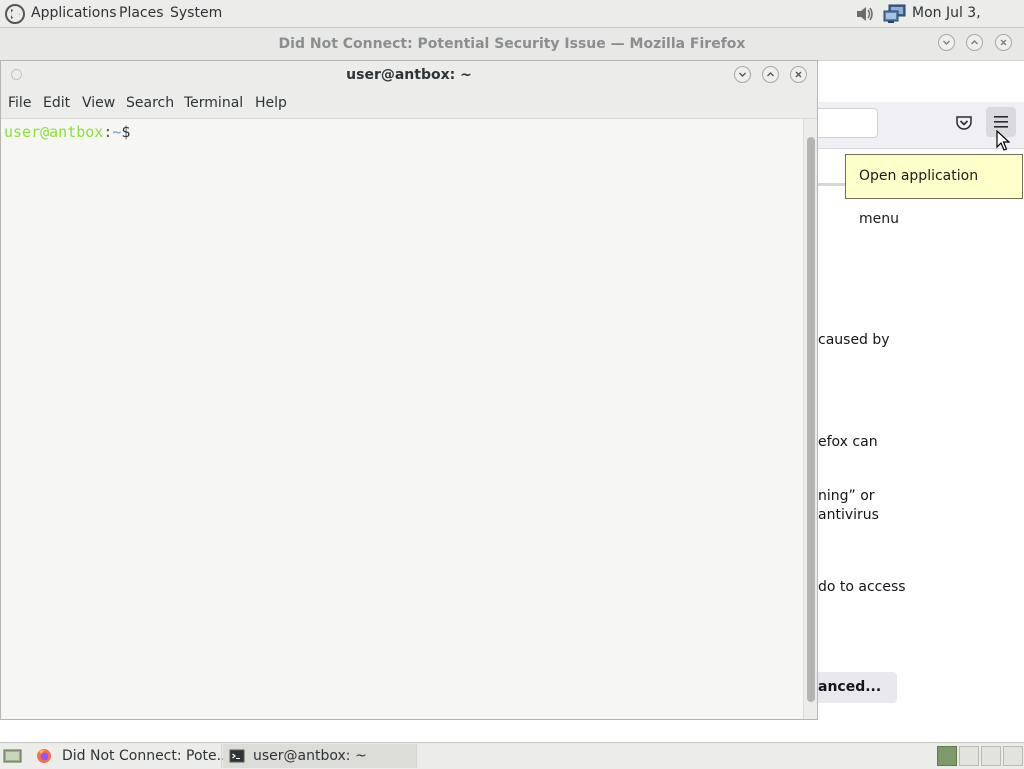 This screenshot has height=769, width=1024. What do you see at coordinates (74, 13) in the screenshot?
I see `applications-menu: Applications` at bounding box center [74, 13].